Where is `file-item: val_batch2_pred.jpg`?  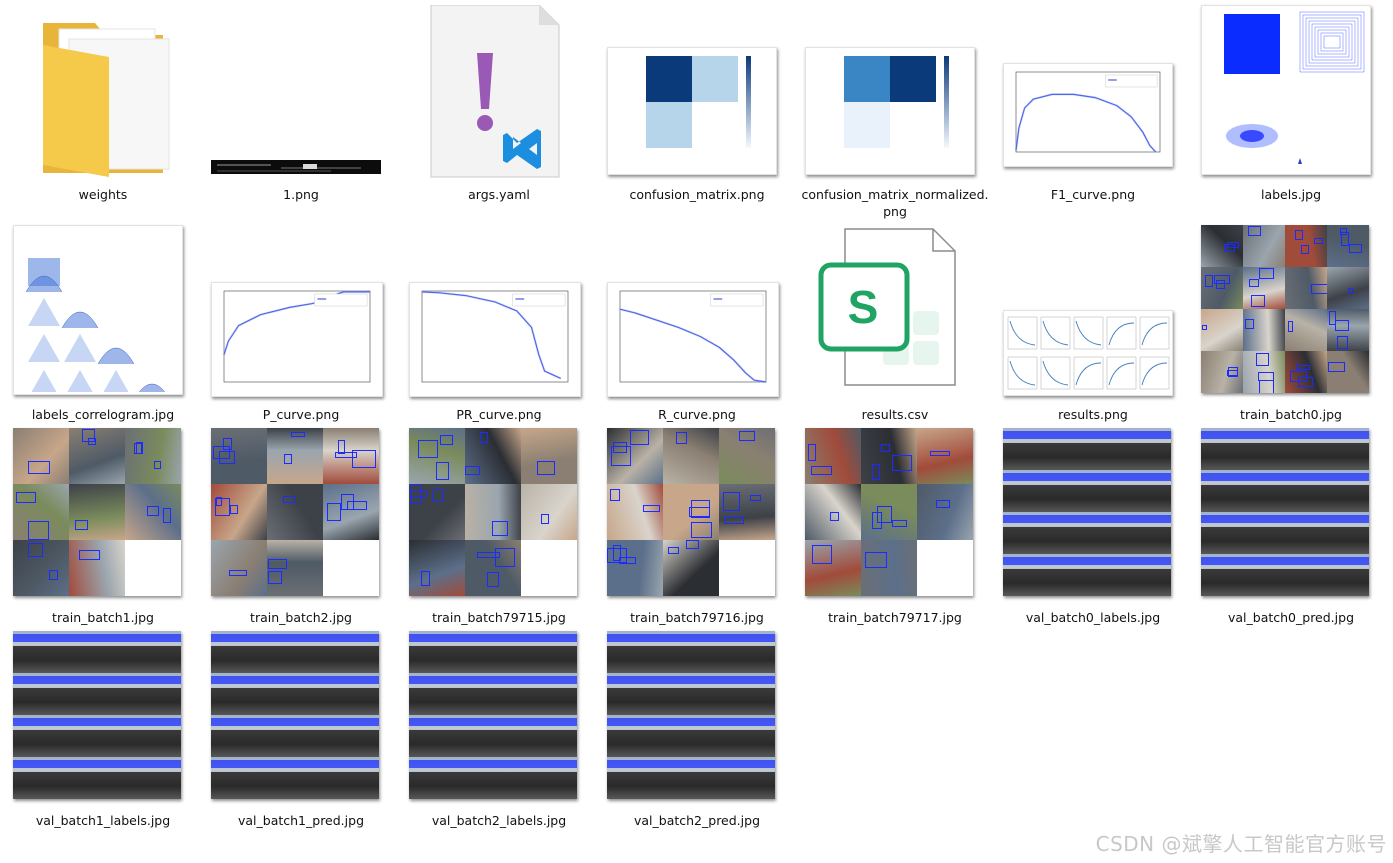 file-item: val_batch2_pred.jpg is located at coordinates (697, 731).